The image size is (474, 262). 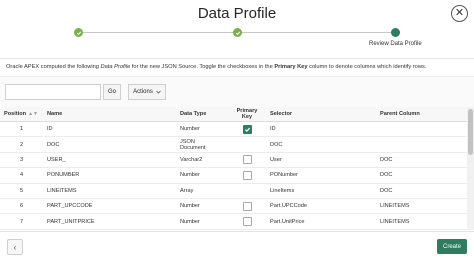 I want to click on column-header-primary-key: Primary Key, so click(x=247, y=114).